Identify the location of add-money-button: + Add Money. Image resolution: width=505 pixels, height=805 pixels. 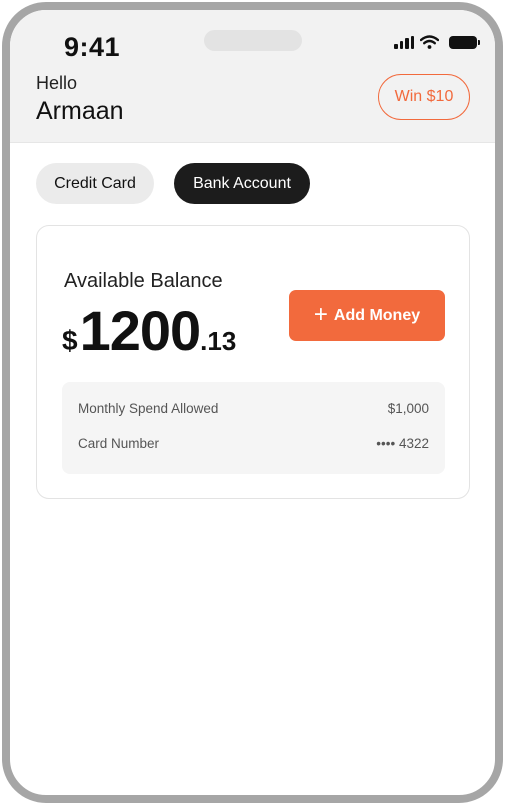
(367, 315).